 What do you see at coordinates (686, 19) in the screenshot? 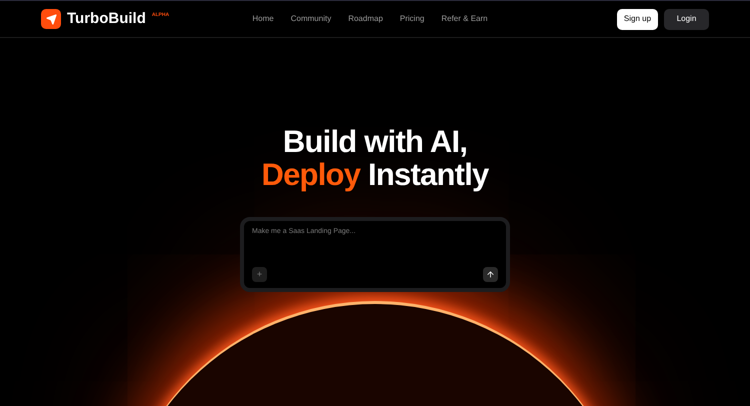
I see `login-button: Login` at bounding box center [686, 19].